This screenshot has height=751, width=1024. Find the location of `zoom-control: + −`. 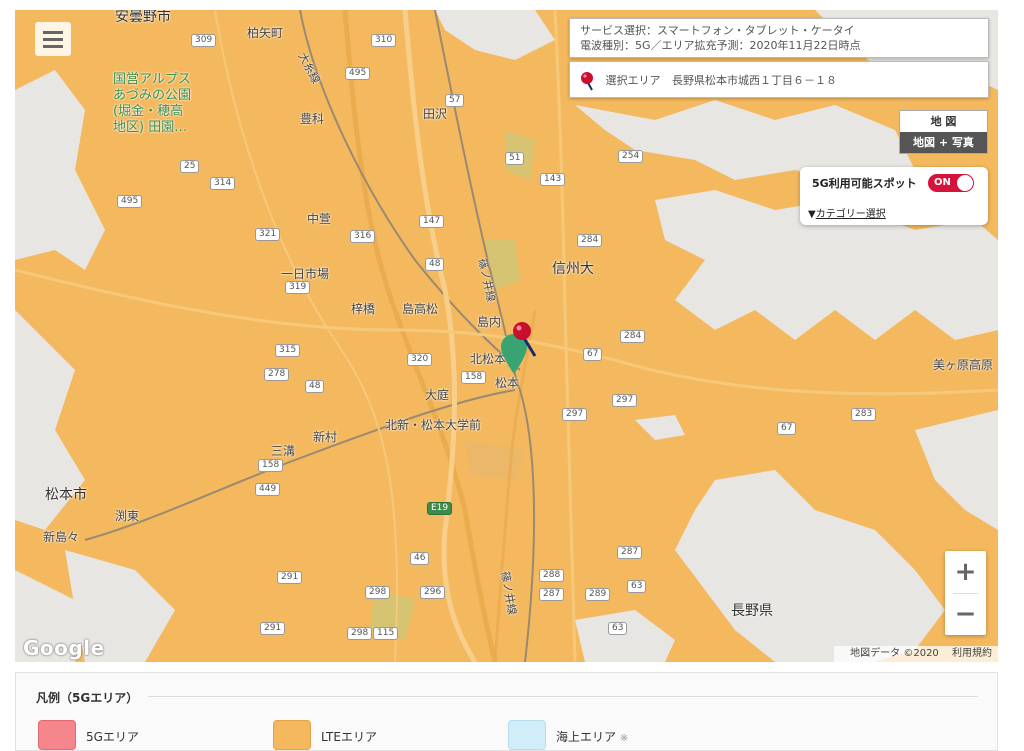

zoom-control: + − is located at coordinates (965, 593).